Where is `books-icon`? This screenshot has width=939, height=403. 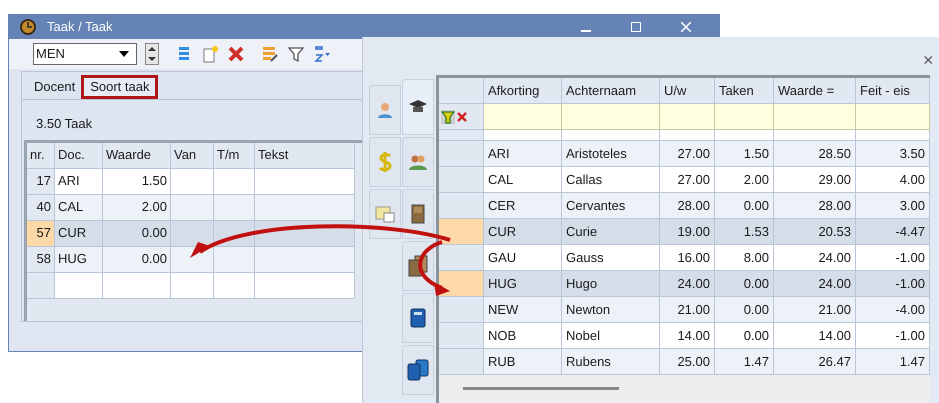
books-icon is located at coordinates (418, 370).